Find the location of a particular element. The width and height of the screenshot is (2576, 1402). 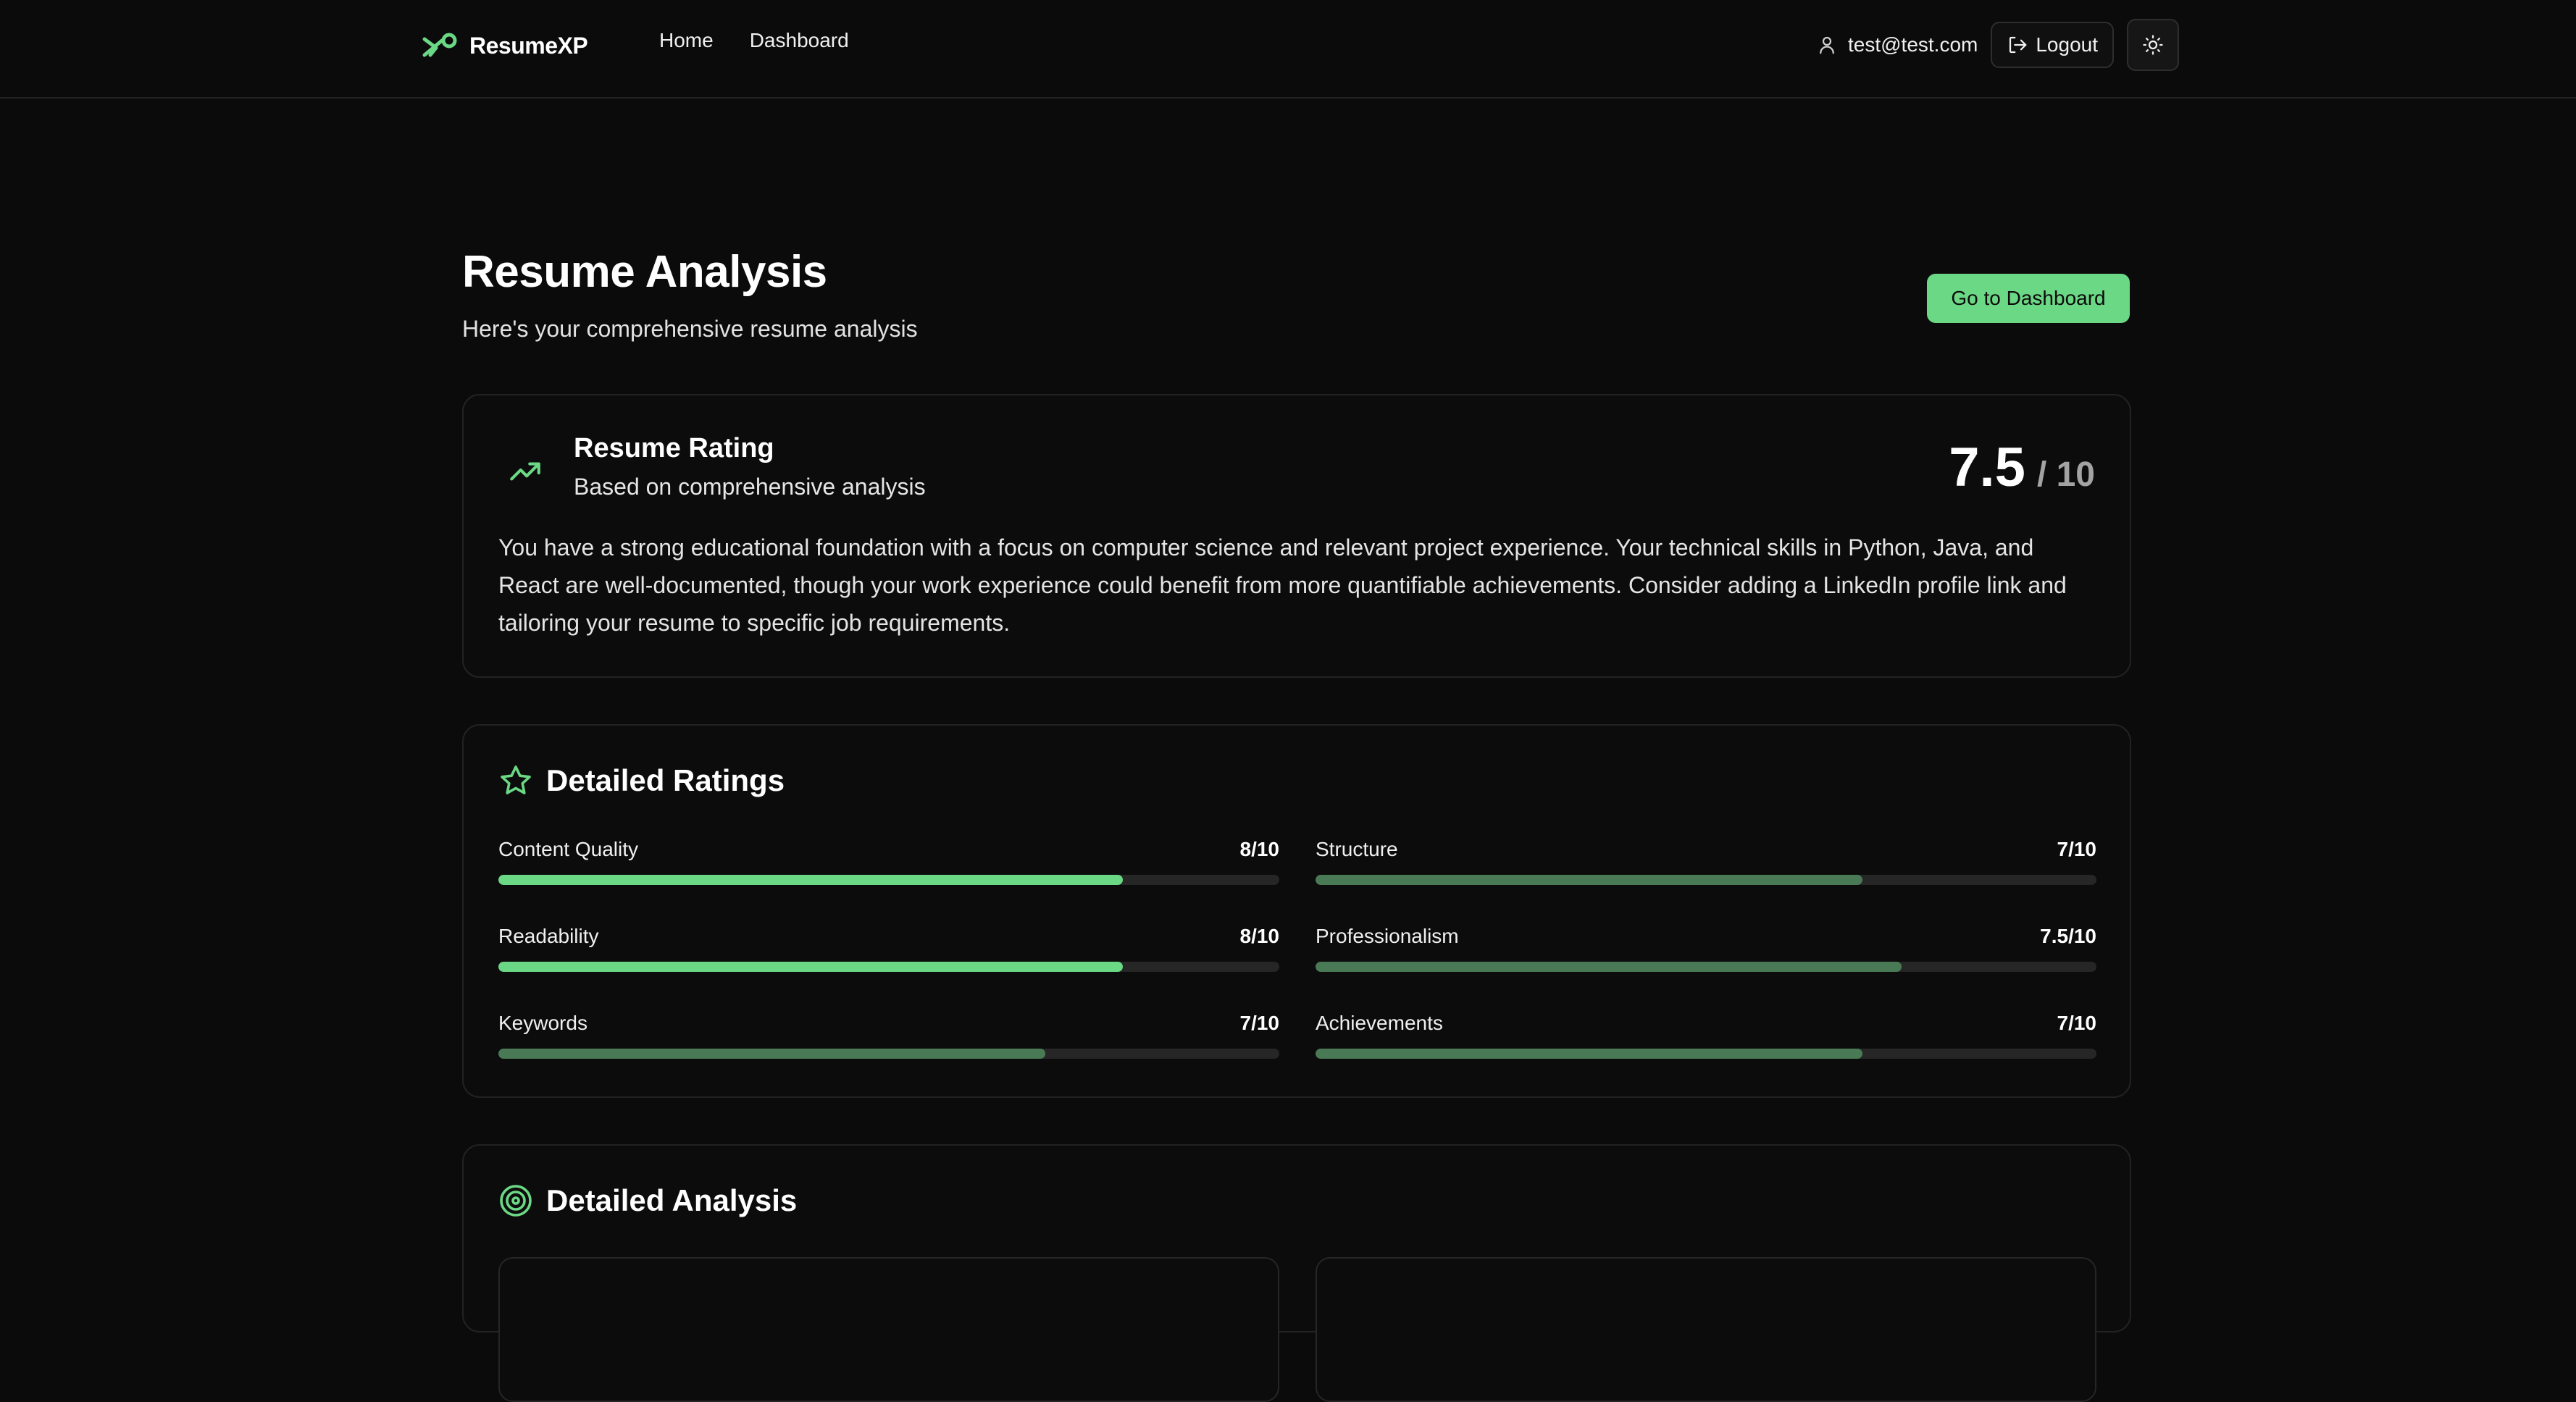

rating-item: Achievements 7/10 is located at coordinates (1706, 1035).